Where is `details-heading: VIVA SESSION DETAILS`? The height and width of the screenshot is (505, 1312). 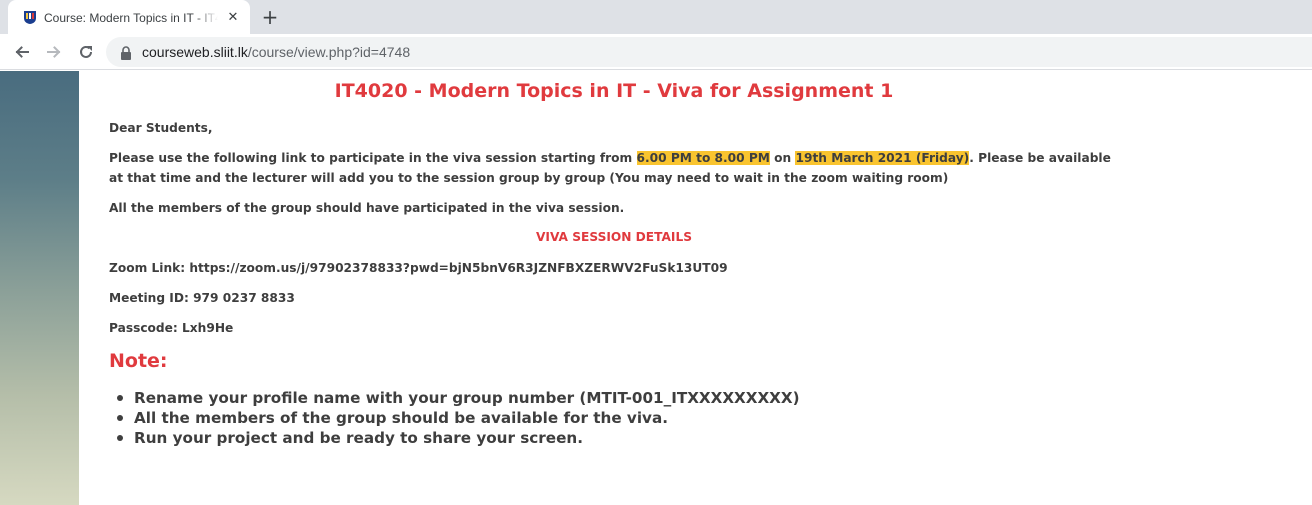 details-heading: VIVA SESSION DETAILS is located at coordinates (613, 237).